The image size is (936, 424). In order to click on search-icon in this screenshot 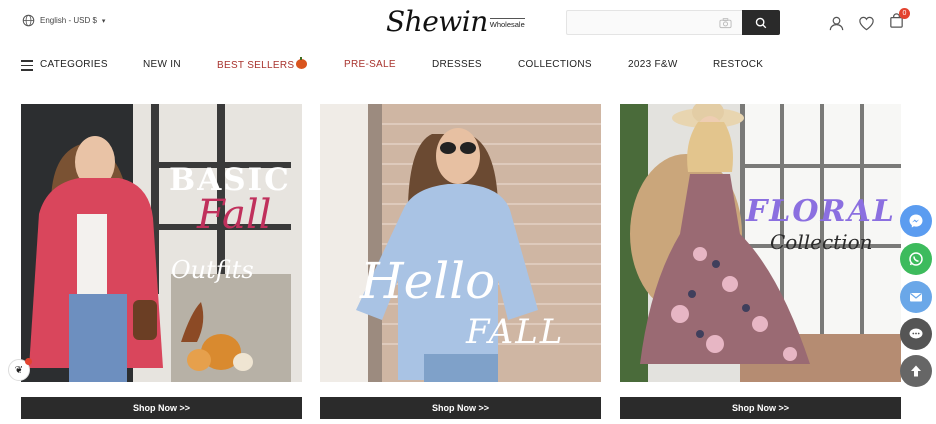, I will do `click(761, 22)`.